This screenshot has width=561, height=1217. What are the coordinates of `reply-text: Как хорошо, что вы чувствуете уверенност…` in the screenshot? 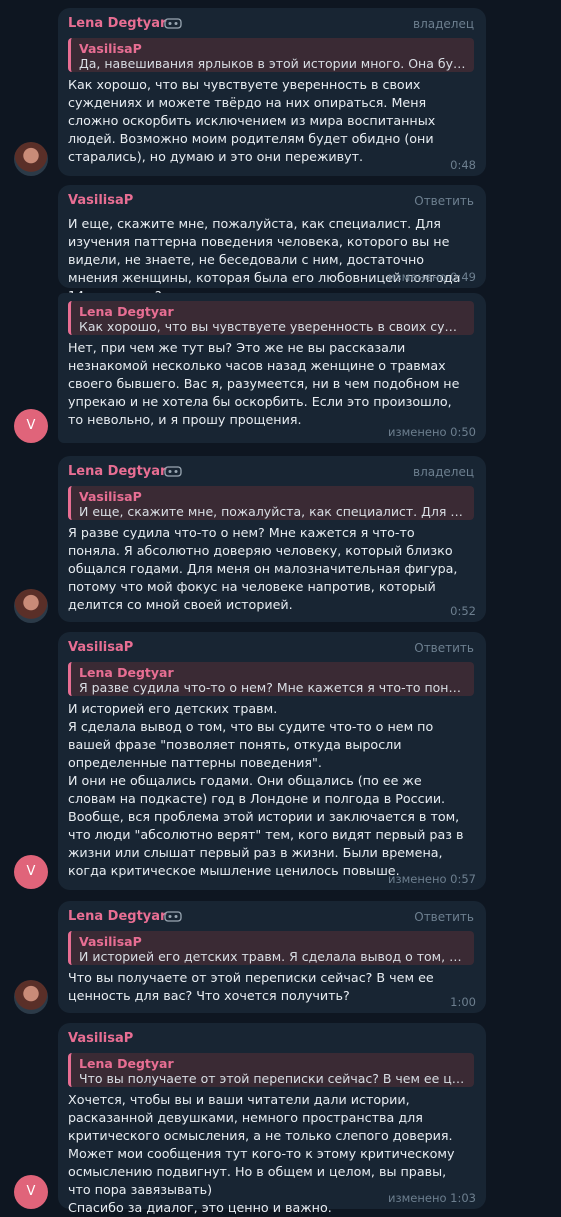 It's located at (272, 326).